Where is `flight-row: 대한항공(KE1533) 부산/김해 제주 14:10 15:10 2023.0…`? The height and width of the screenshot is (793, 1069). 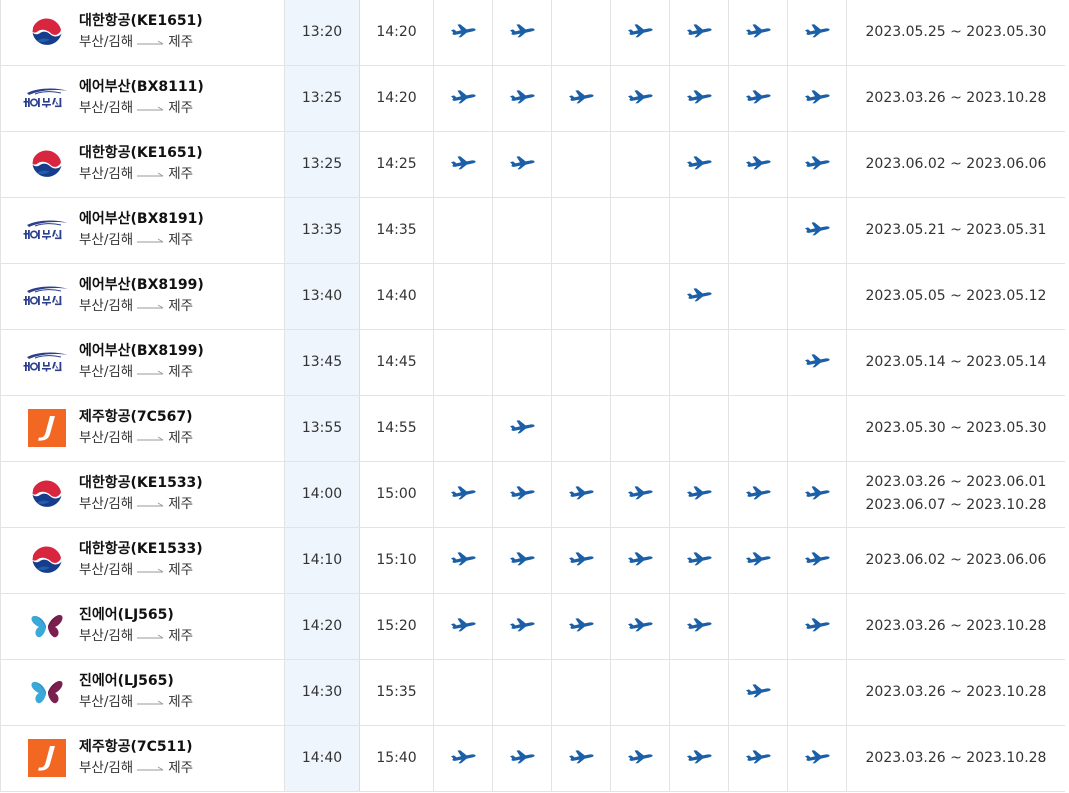 flight-row: 대한항공(KE1533) 부산/김해 제주 14:10 15:10 2023.0… is located at coordinates (532, 560).